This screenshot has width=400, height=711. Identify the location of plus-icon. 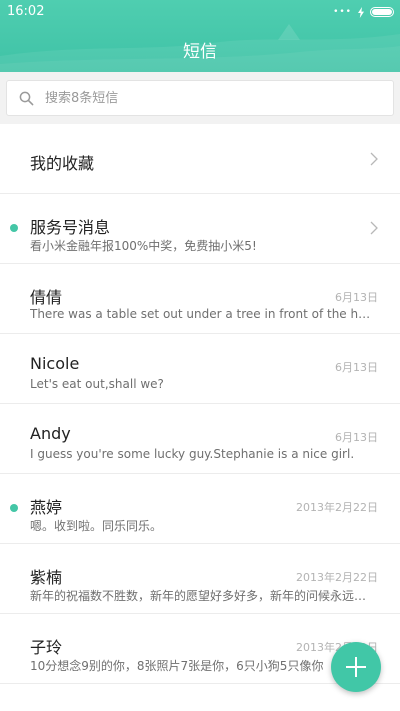
(356, 667).